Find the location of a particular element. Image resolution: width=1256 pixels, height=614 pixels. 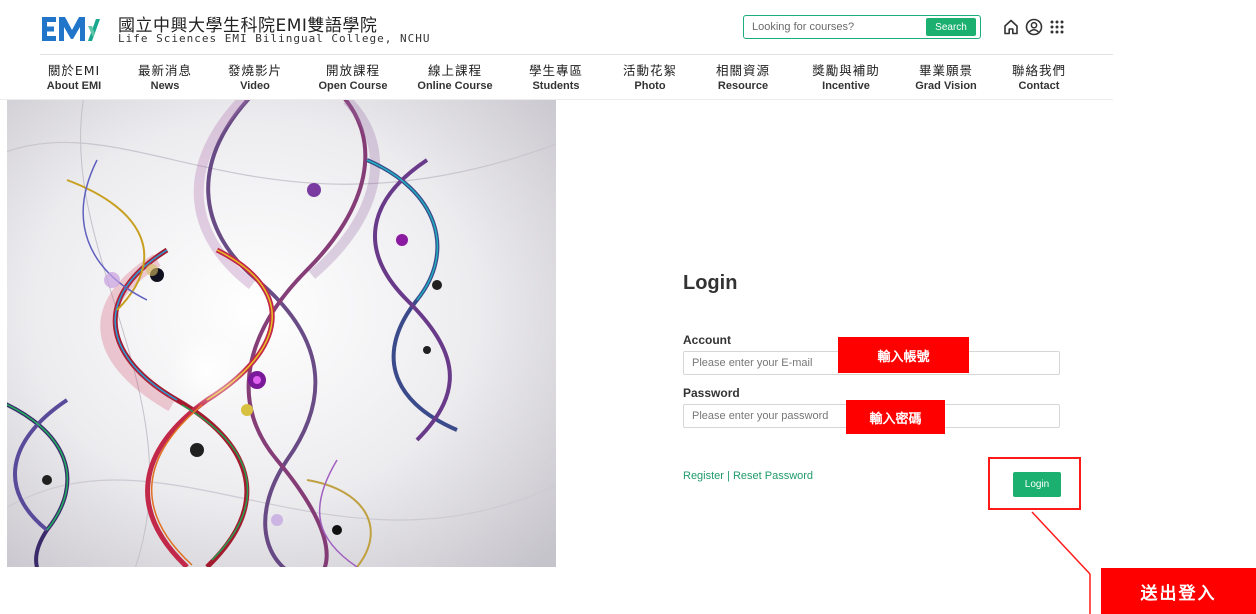

nav-item-news: 最新消息 News is located at coordinates (165, 78).